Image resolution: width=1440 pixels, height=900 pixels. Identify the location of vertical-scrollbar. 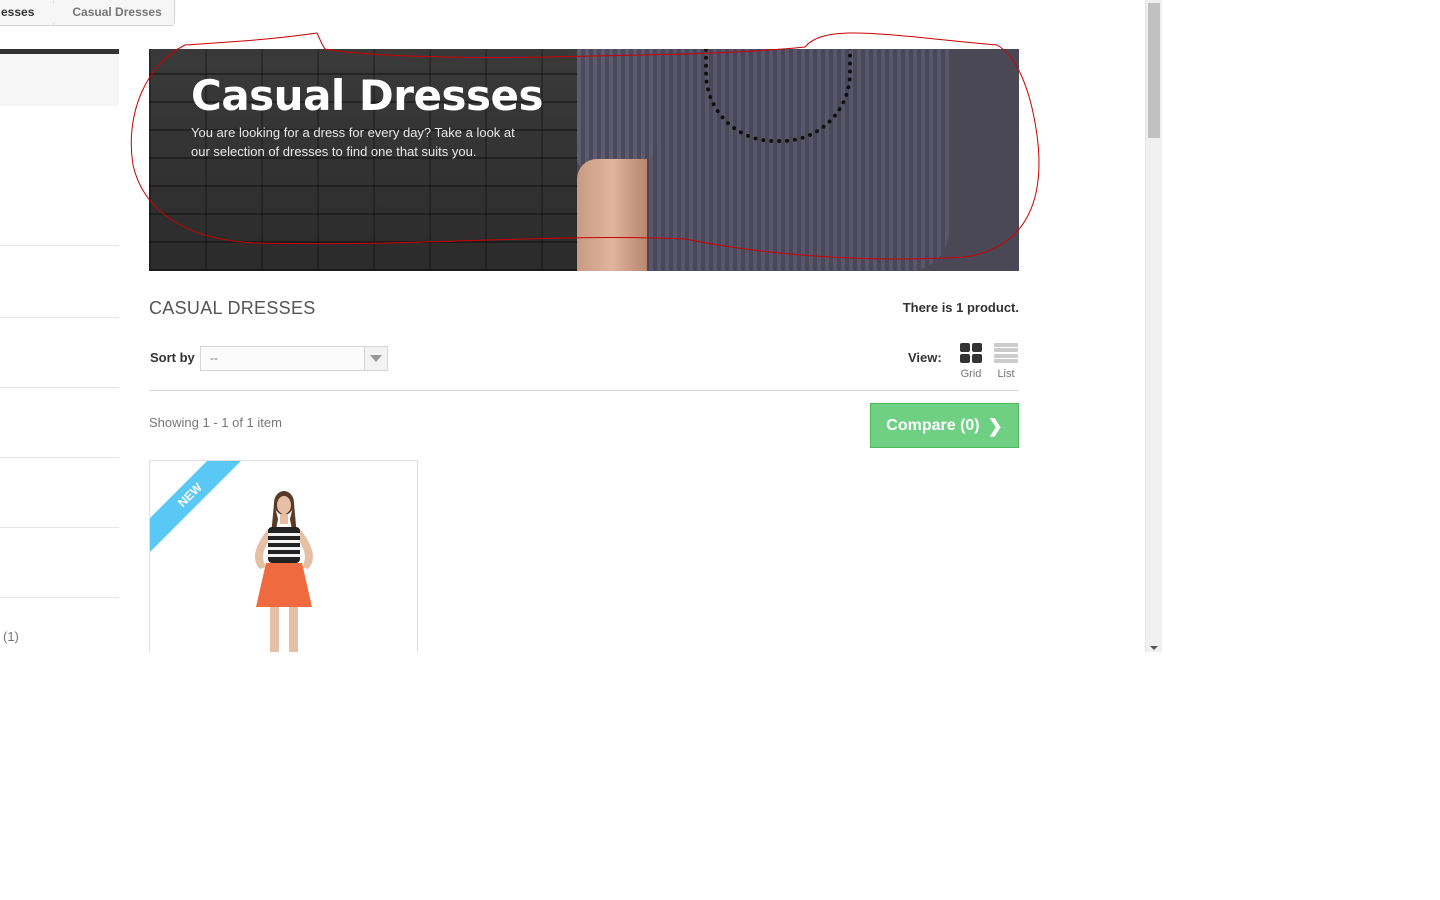
(1153, 326).